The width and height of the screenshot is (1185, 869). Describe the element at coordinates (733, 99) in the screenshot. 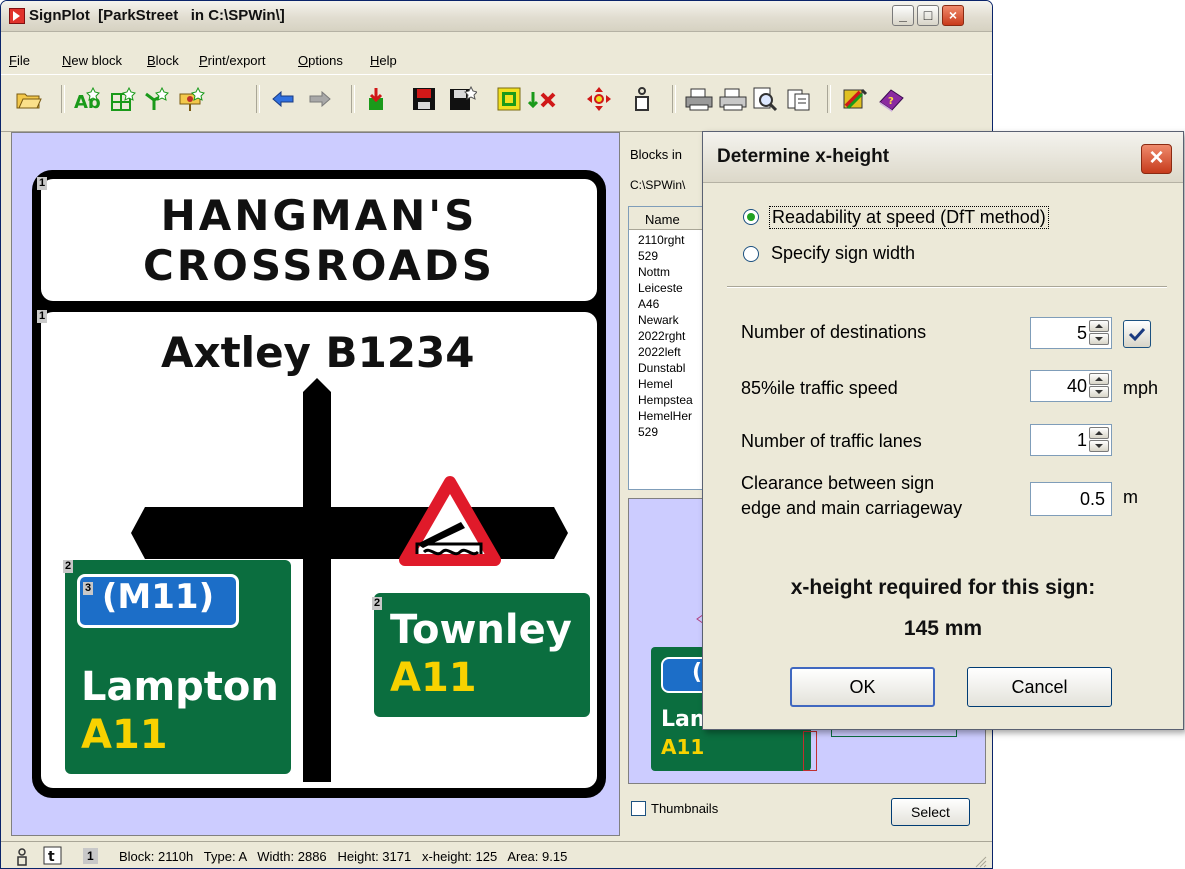

I see `print-setup-icon` at that location.